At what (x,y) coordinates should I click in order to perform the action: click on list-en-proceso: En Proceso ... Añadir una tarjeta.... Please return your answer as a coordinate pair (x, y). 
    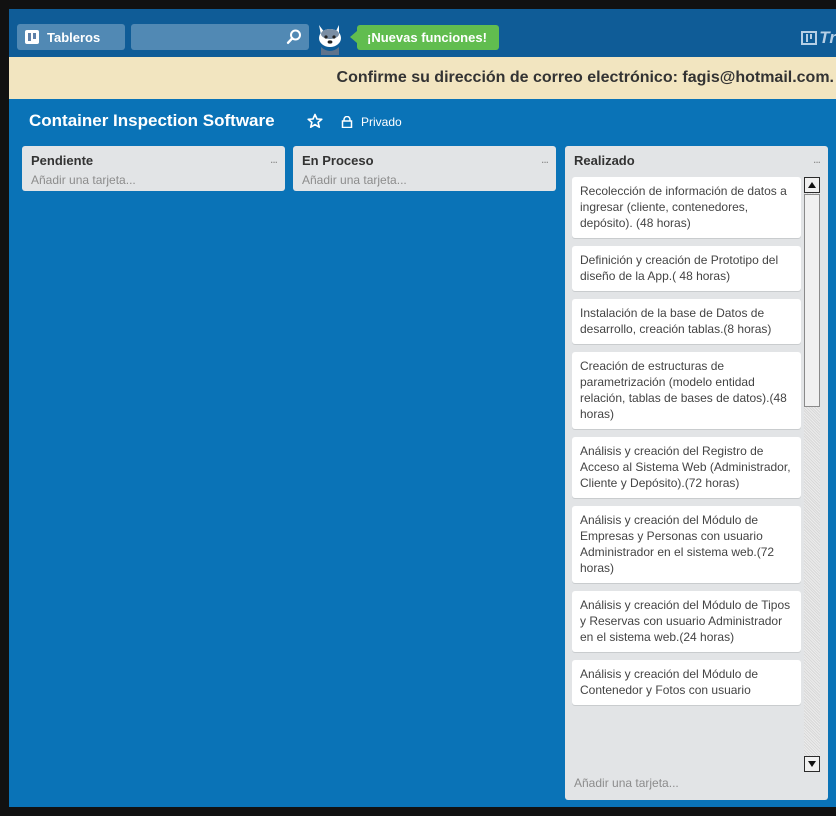
    Looking at the image, I should click on (424, 168).